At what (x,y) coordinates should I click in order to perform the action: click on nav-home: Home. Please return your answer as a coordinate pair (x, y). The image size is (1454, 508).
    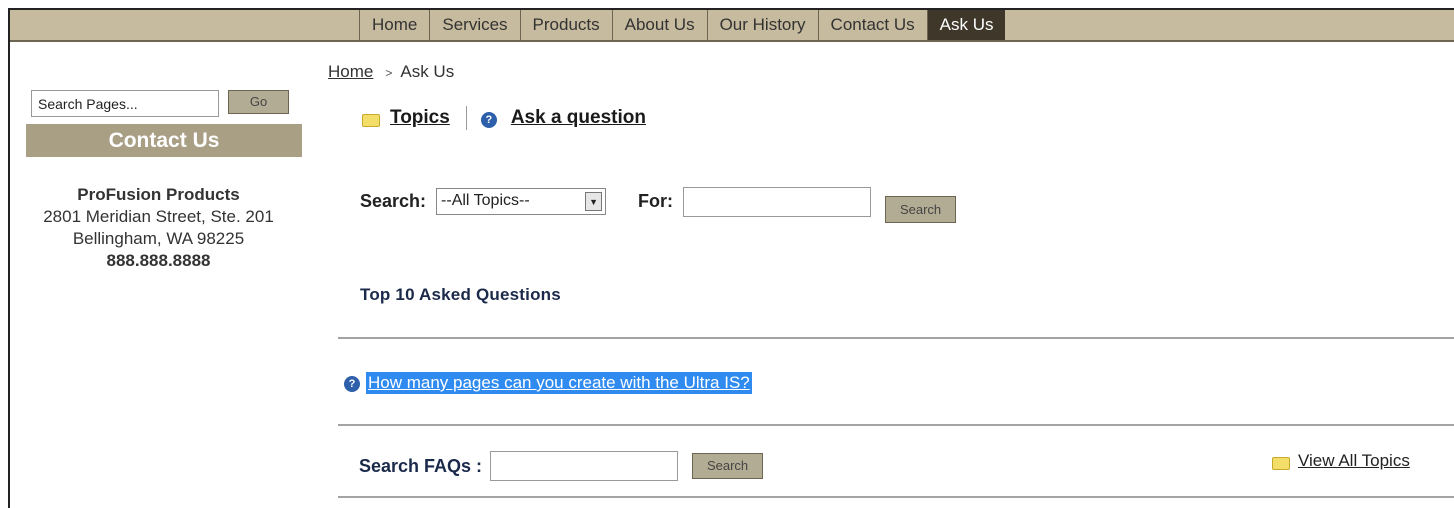
    Looking at the image, I should click on (394, 25).